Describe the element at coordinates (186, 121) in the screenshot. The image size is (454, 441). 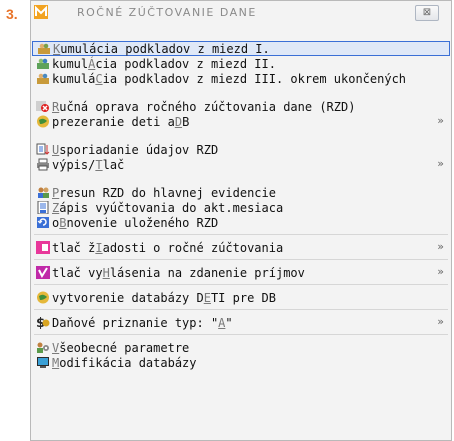
I see `menu-item-label-post: B` at that location.